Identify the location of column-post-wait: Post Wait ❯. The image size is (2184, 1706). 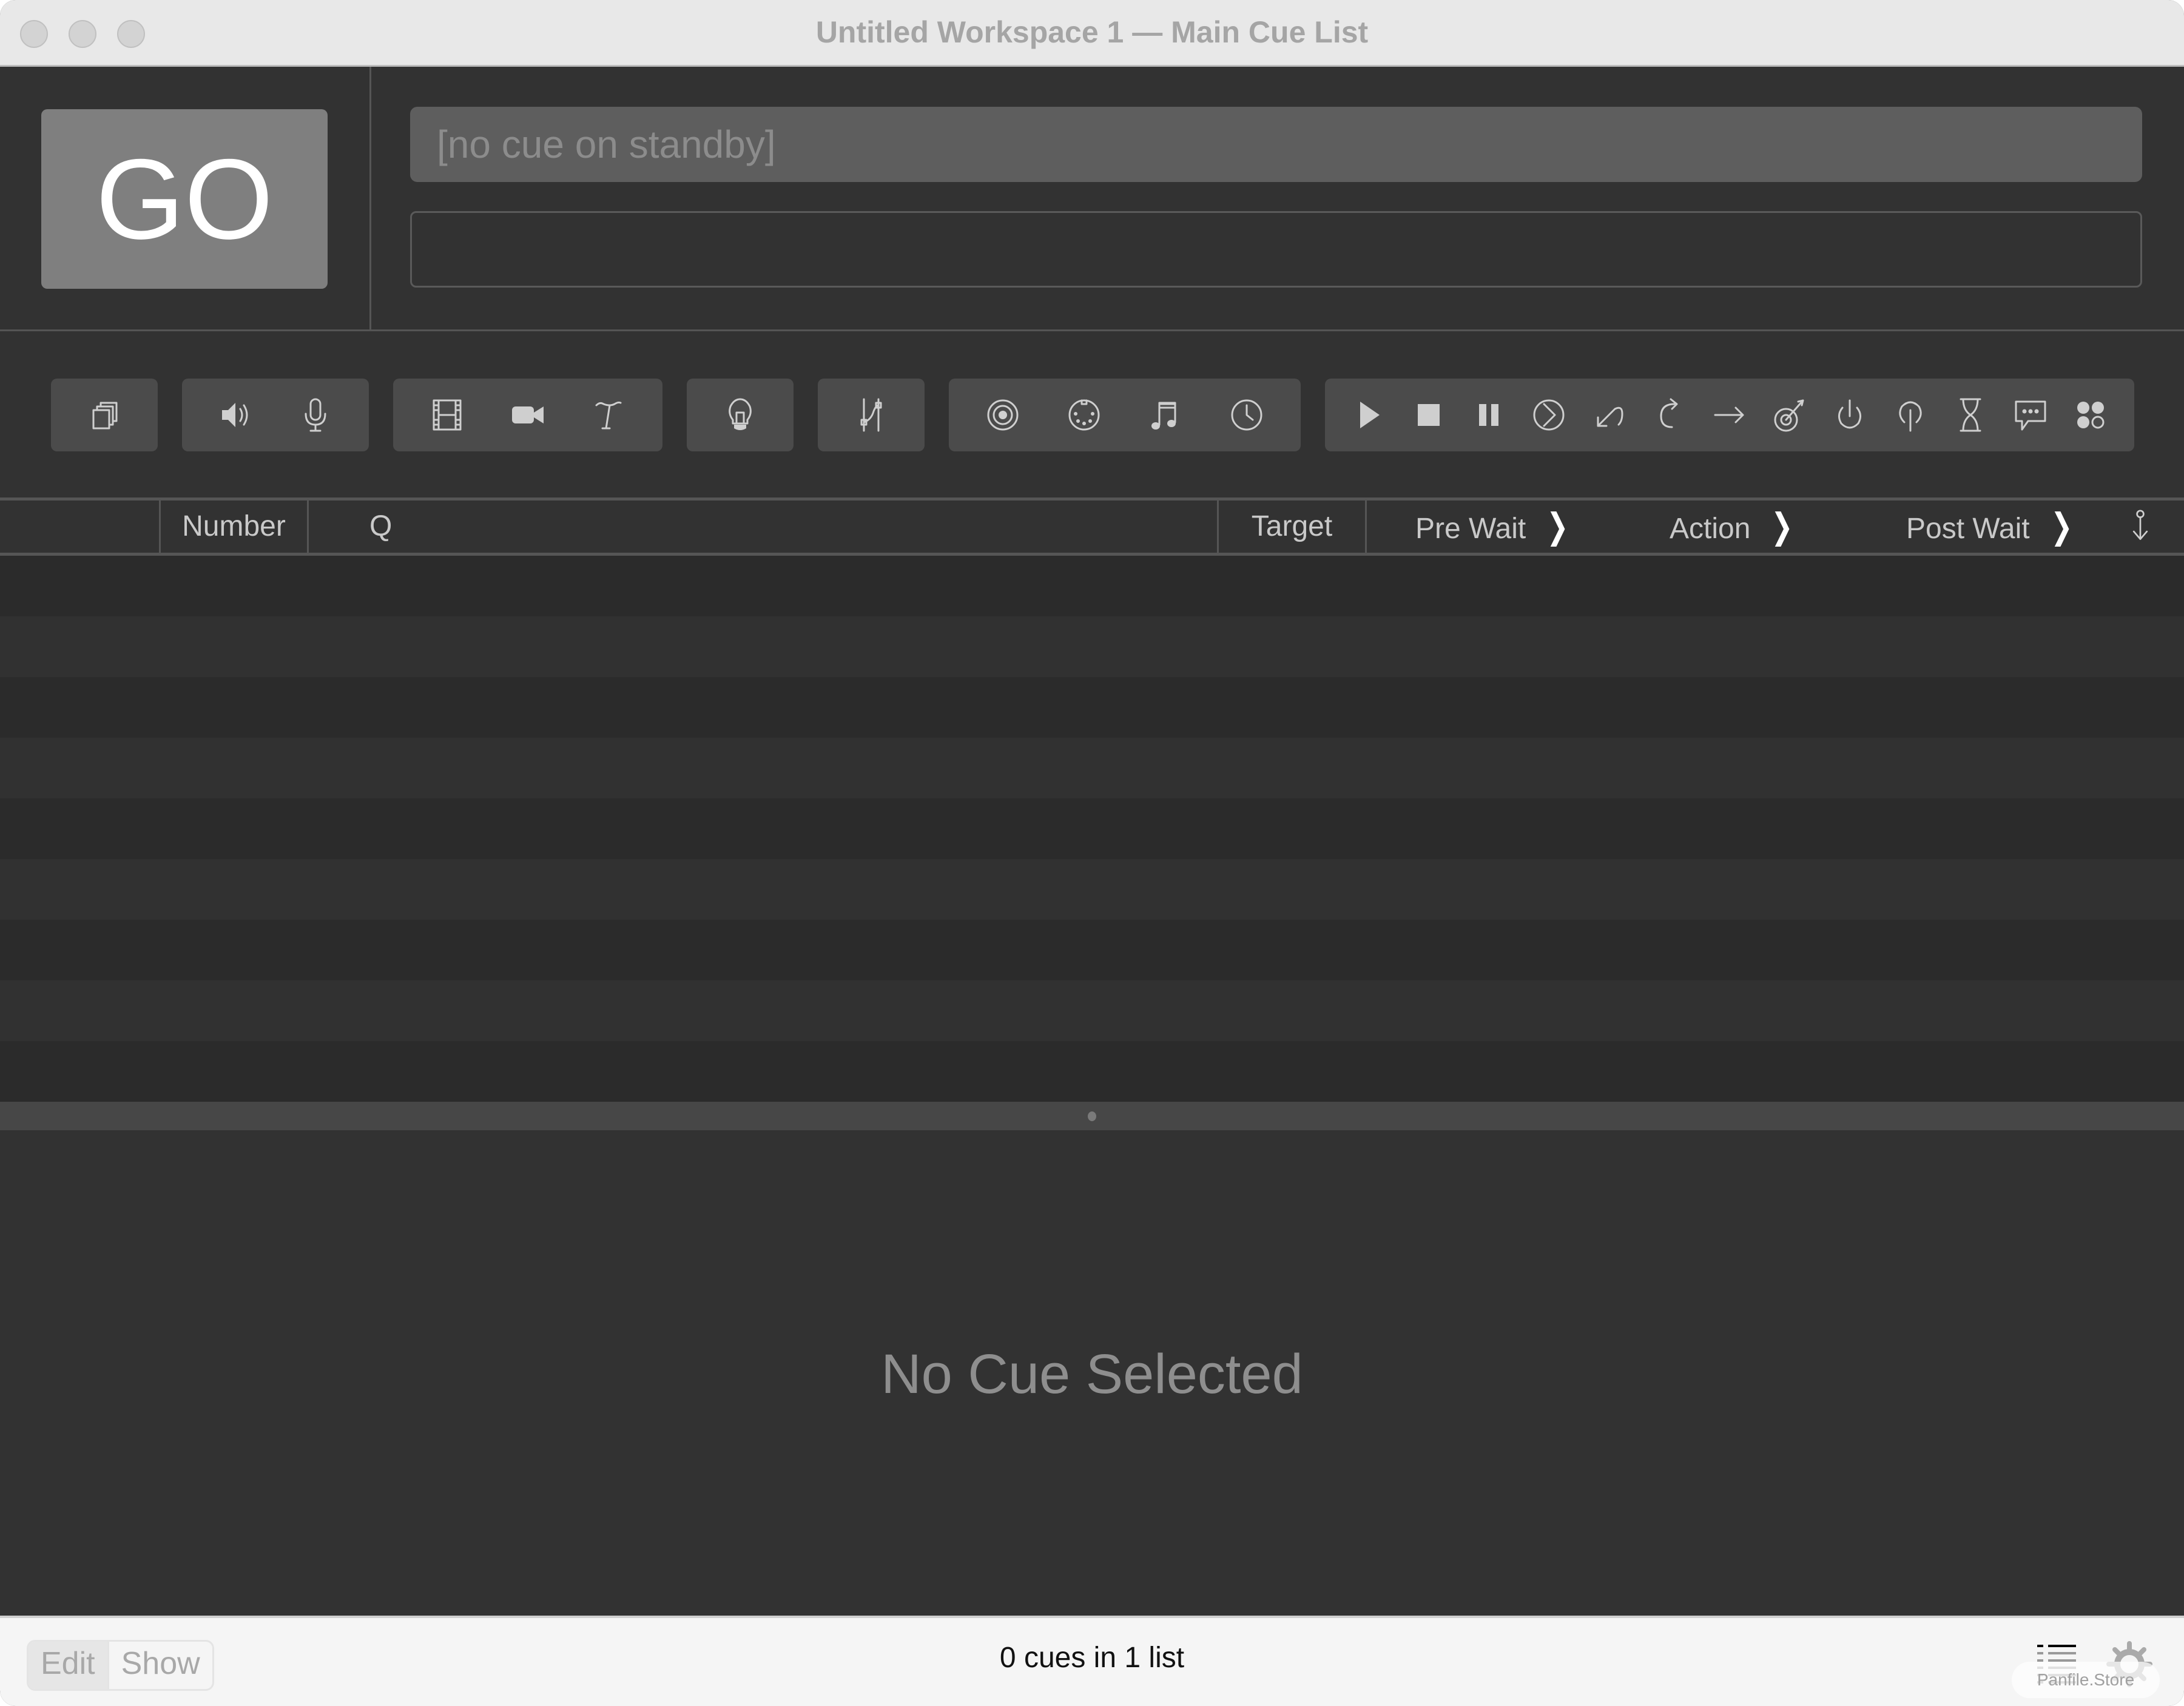
(2002, 527).